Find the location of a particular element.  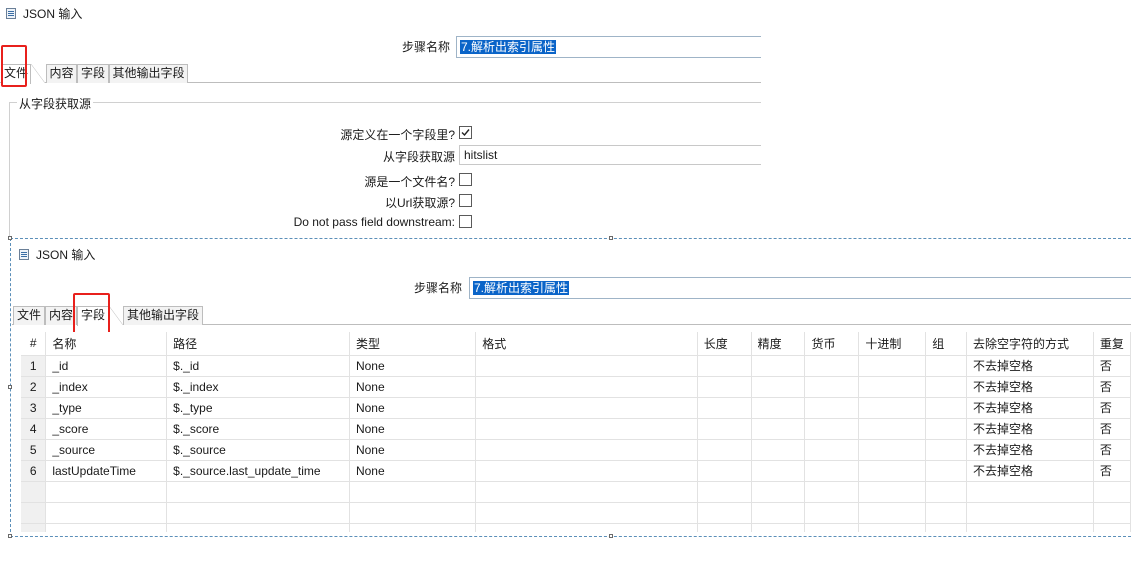

get-source-from-input: hitslist is located at coordinates (610, 155).